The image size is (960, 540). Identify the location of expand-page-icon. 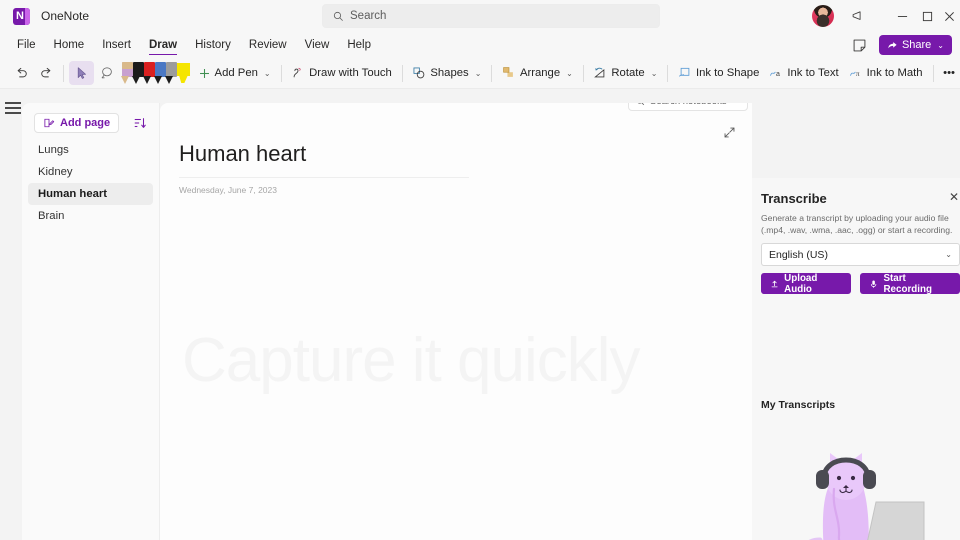
(729, 132).